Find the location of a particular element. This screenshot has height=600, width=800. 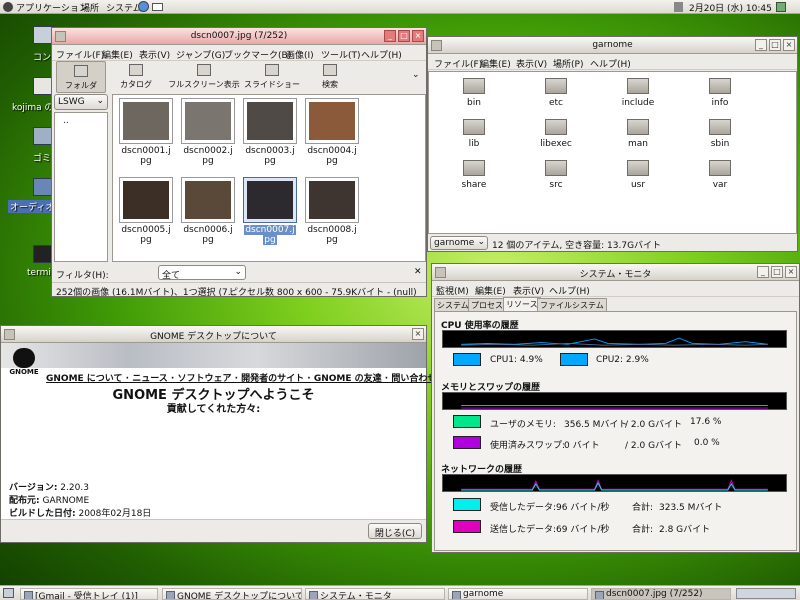

swap-label: 使用済みスワップ: is located at coordinates (528, 446).